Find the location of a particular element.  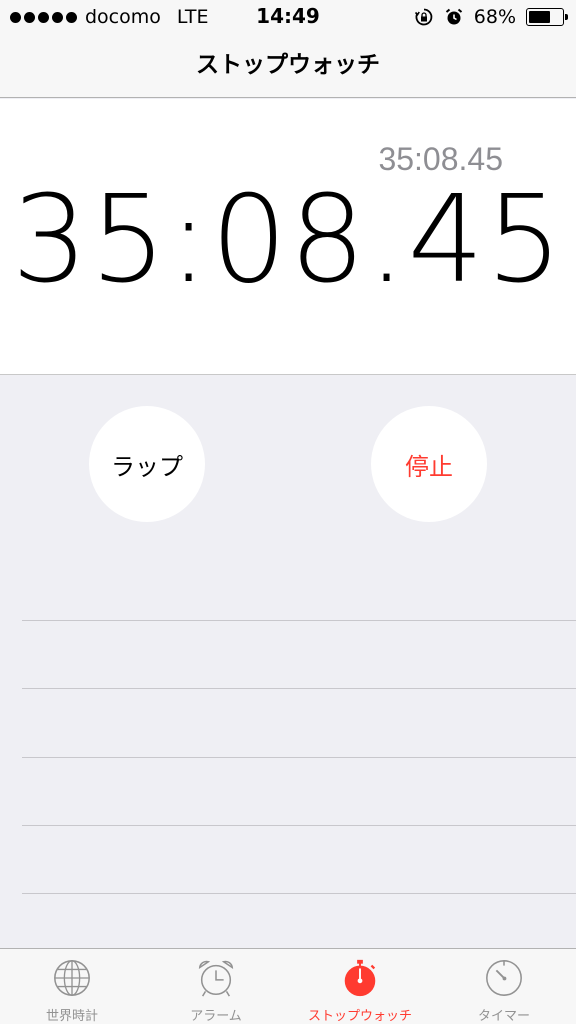

page-title: ストップウォッチ is located at coordinates (288, 65).